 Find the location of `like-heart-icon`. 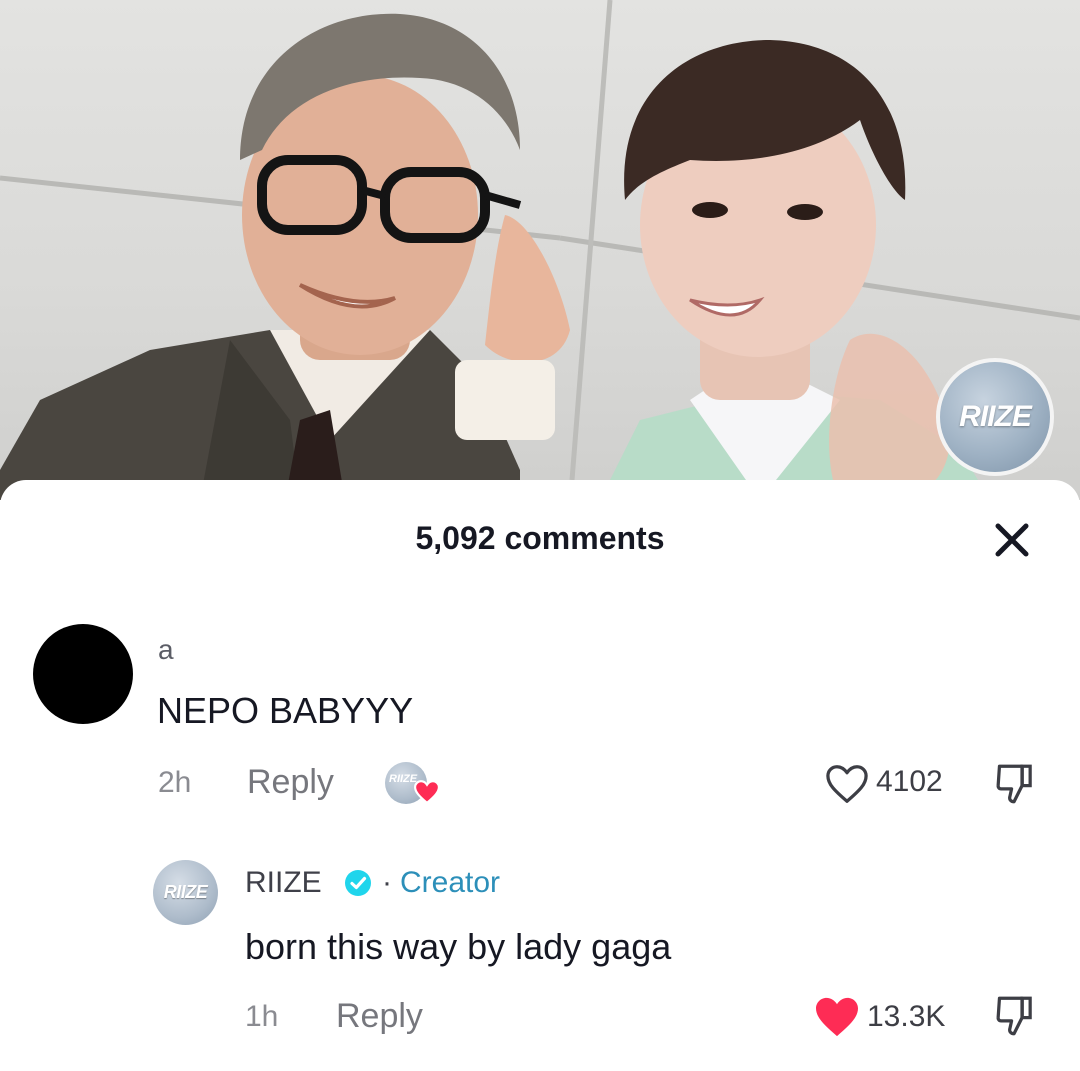

like-heart-icon is located at coordinates (847, 784).